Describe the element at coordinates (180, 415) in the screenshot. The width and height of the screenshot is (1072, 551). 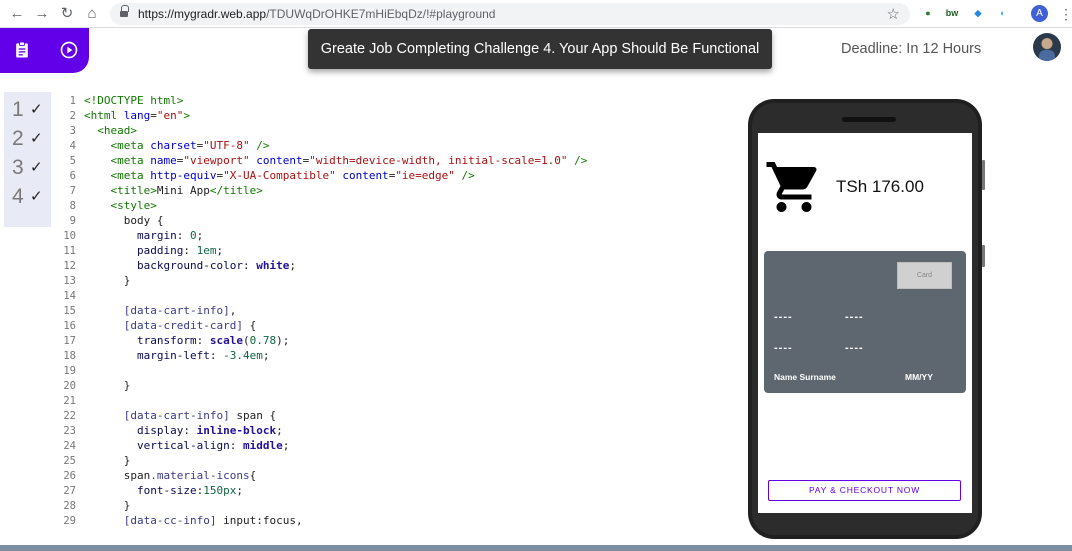
I see `code-line: [data-cart-info] span {` at that location.